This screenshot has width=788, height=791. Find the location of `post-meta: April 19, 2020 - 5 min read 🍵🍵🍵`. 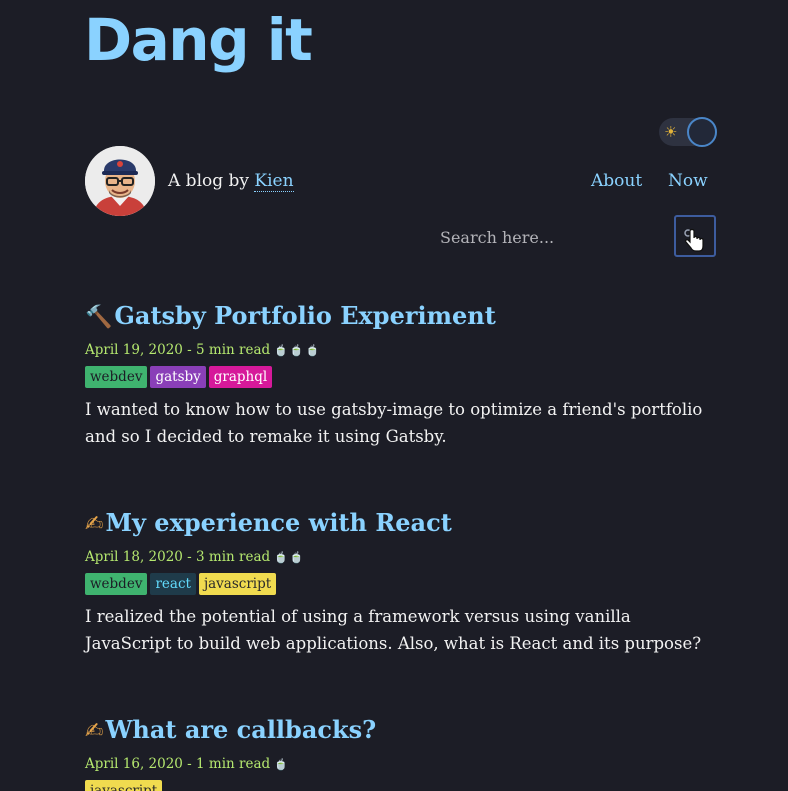

post-meta: April 19, 2020 - 5 min read 🍵🍵🍵 is located at coordinates (203, 350).